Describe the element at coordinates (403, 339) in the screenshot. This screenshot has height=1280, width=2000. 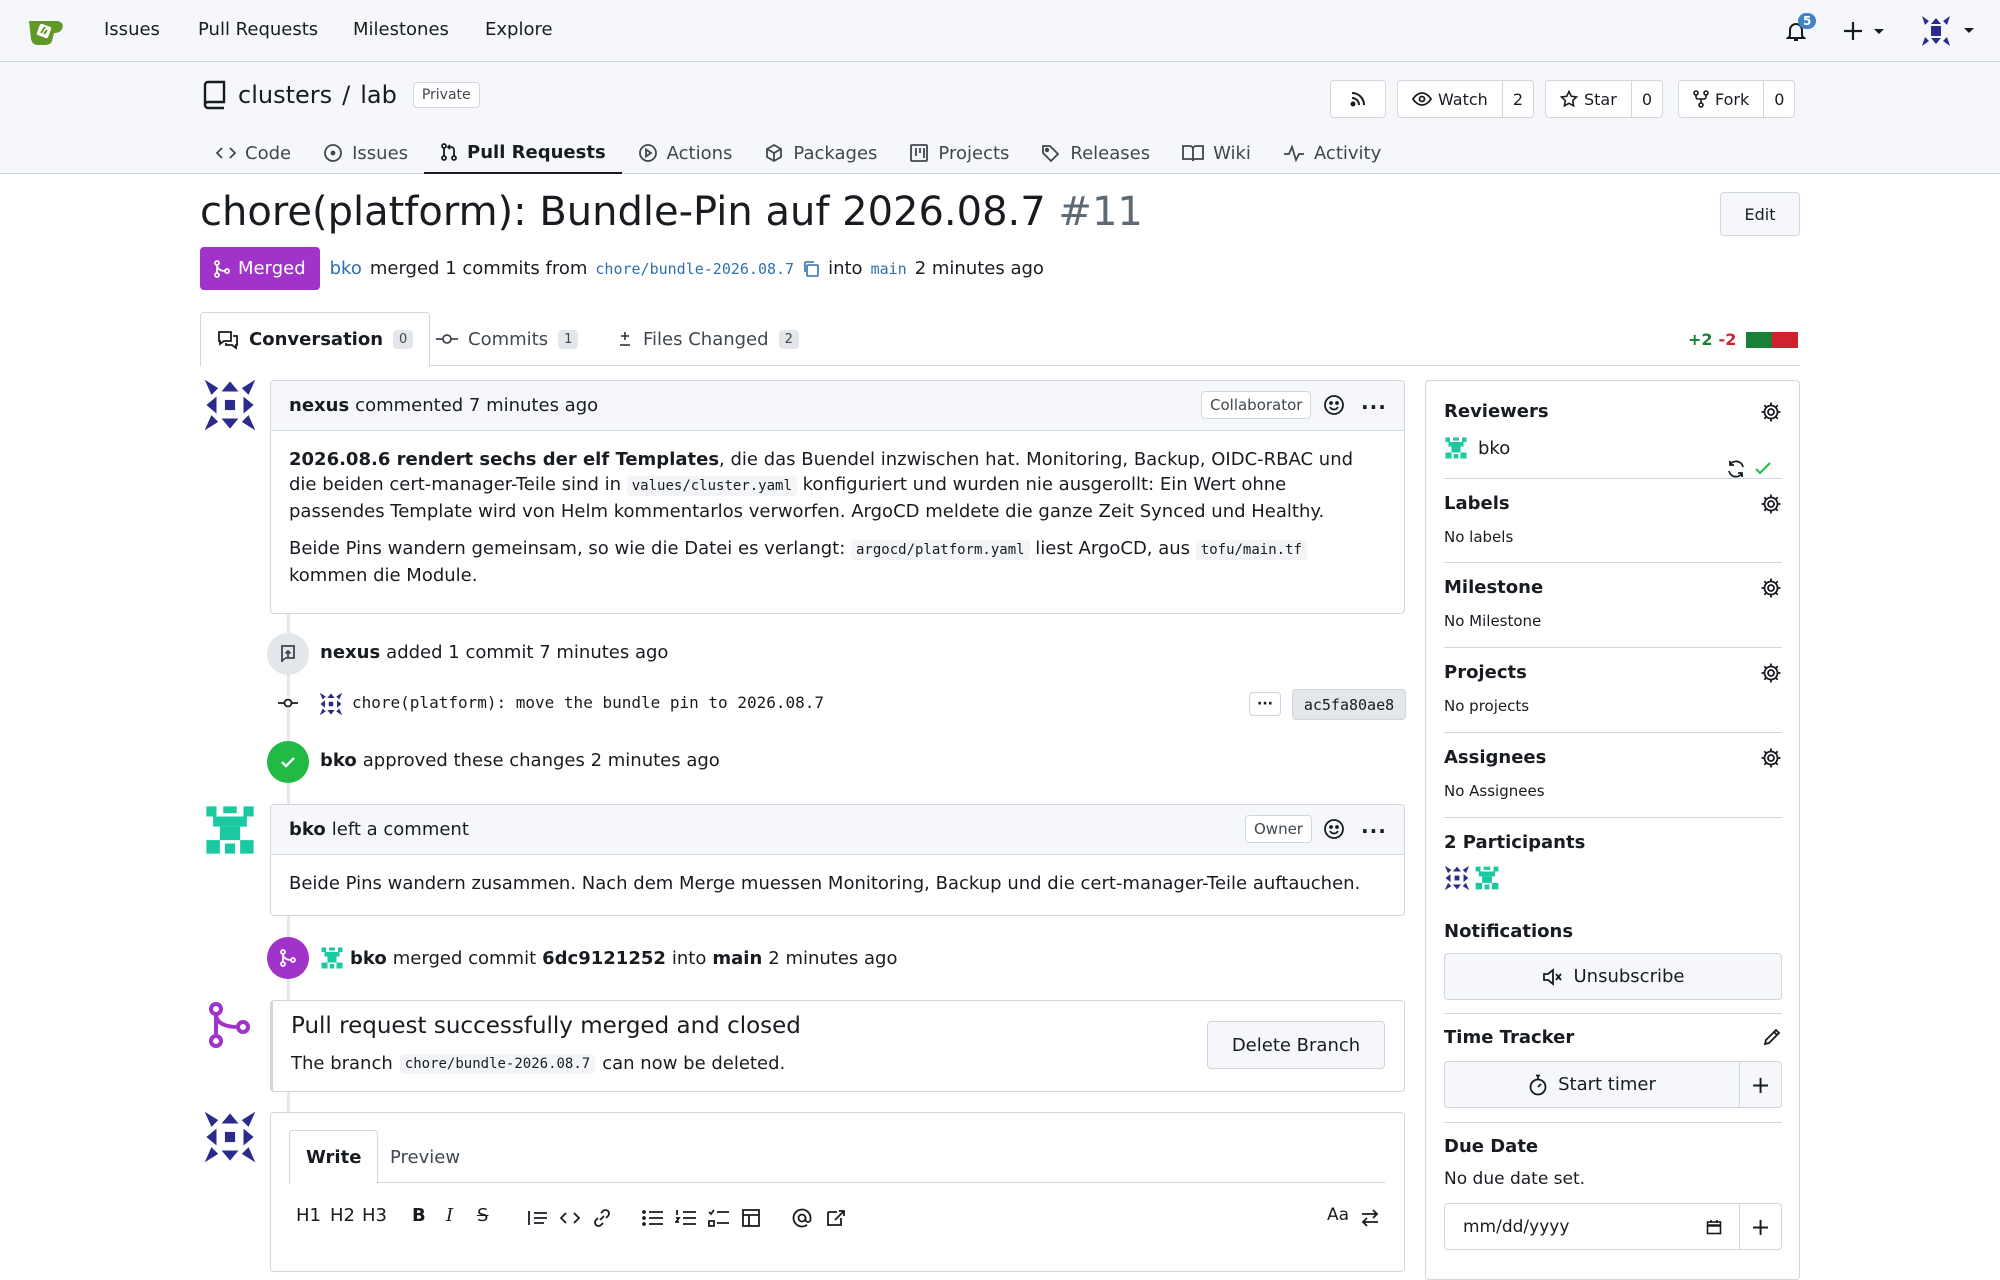
I see `conversation-count: 0` at that location.